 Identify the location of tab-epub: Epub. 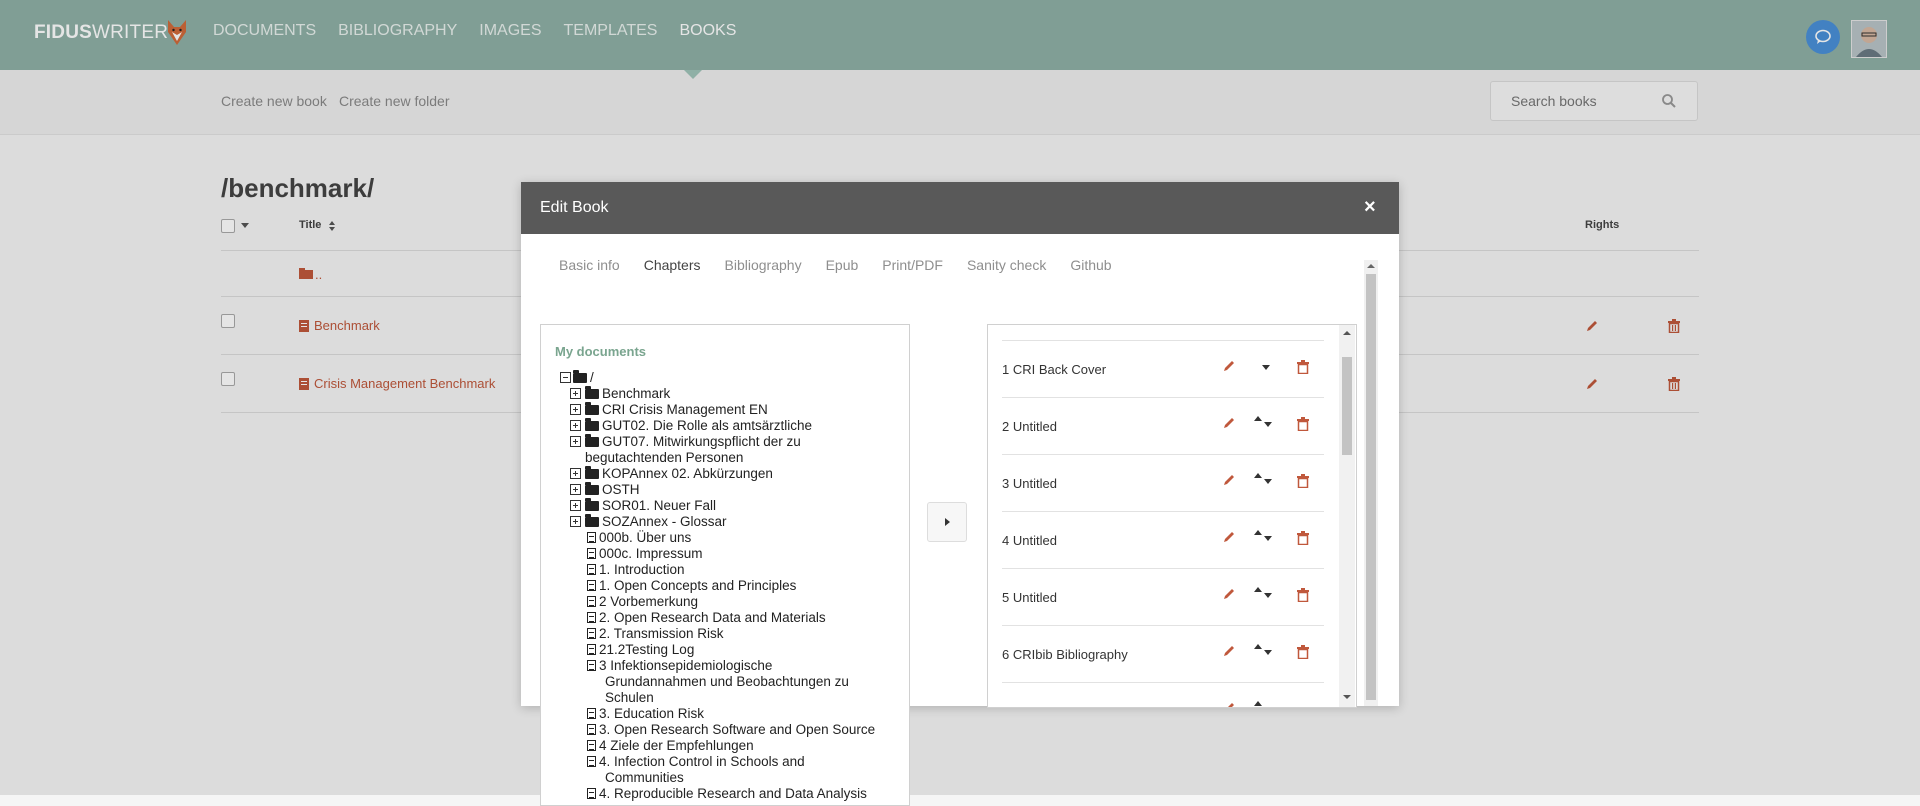
(842, 265).